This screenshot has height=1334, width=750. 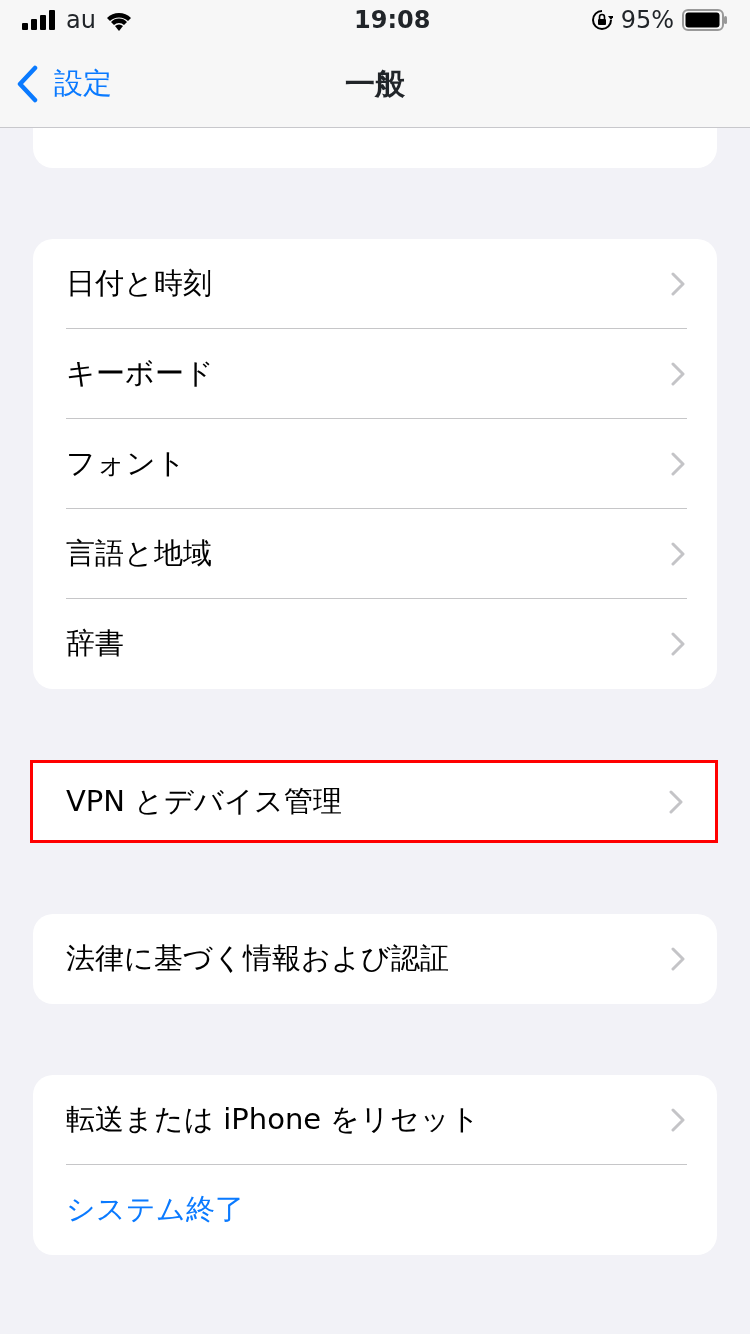 I want to click on settings-row: 言語と地域, so click(x=375, y=554).